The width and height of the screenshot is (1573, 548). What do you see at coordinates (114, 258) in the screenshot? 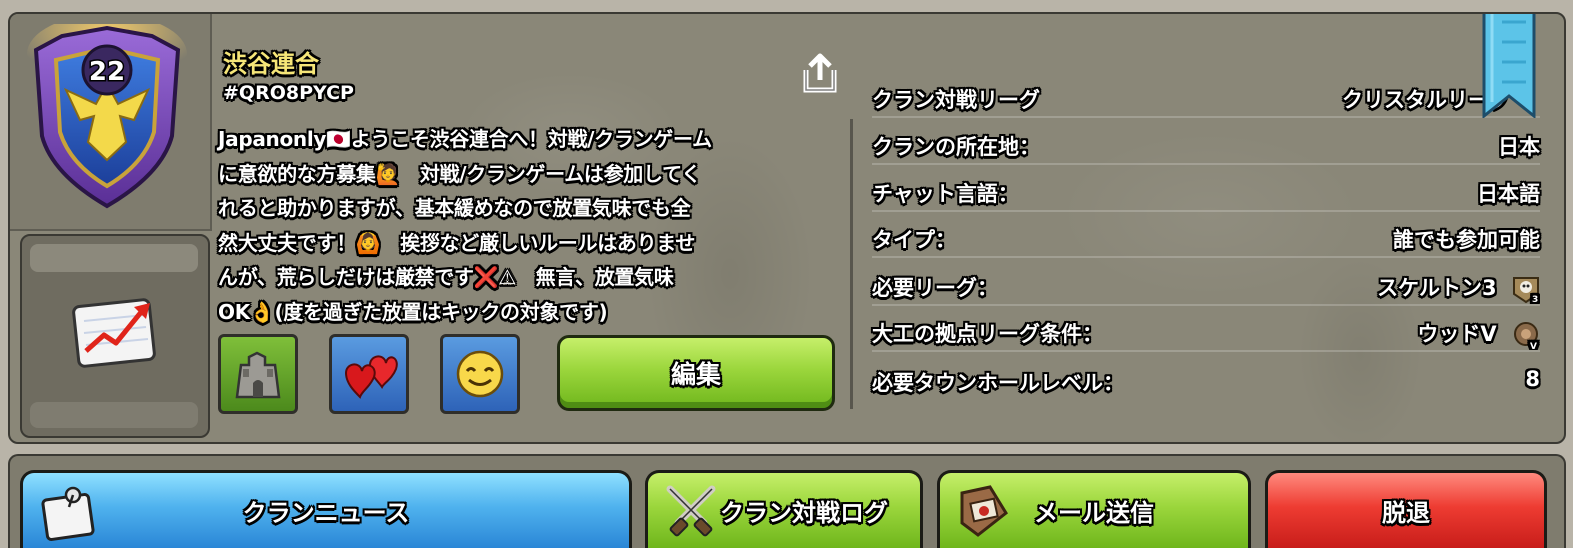
I see `history-top-bar` at bounding box center [114, 258].